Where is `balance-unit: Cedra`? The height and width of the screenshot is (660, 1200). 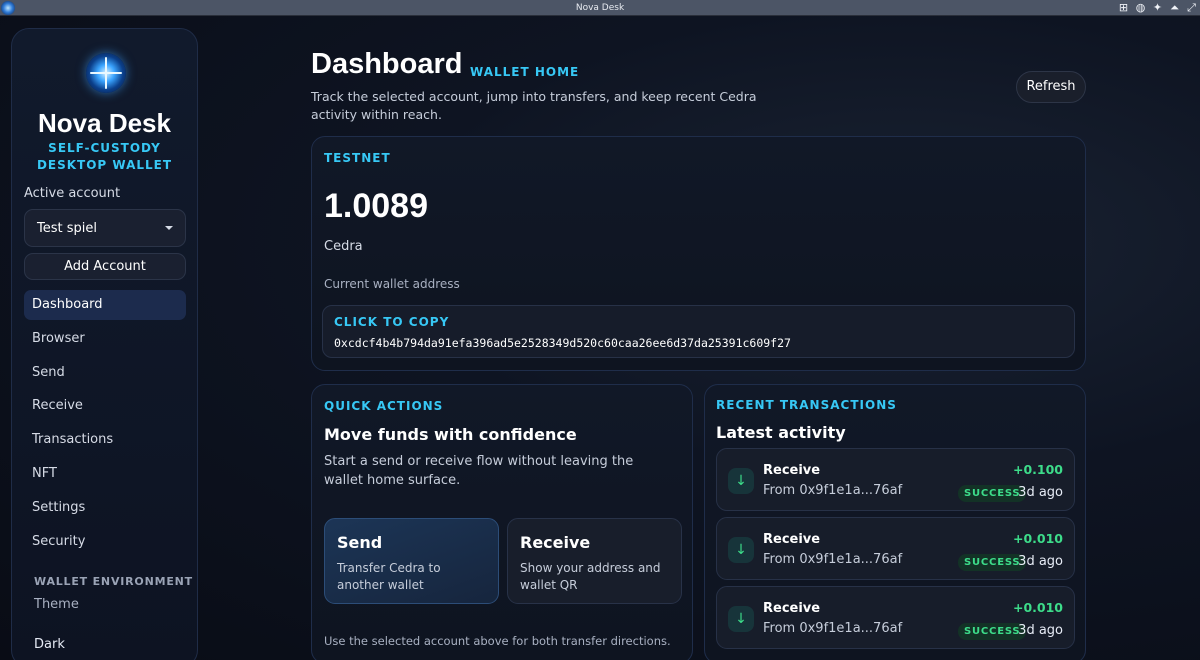
balance-unit: Cedra is located at coordinates (343, 246).